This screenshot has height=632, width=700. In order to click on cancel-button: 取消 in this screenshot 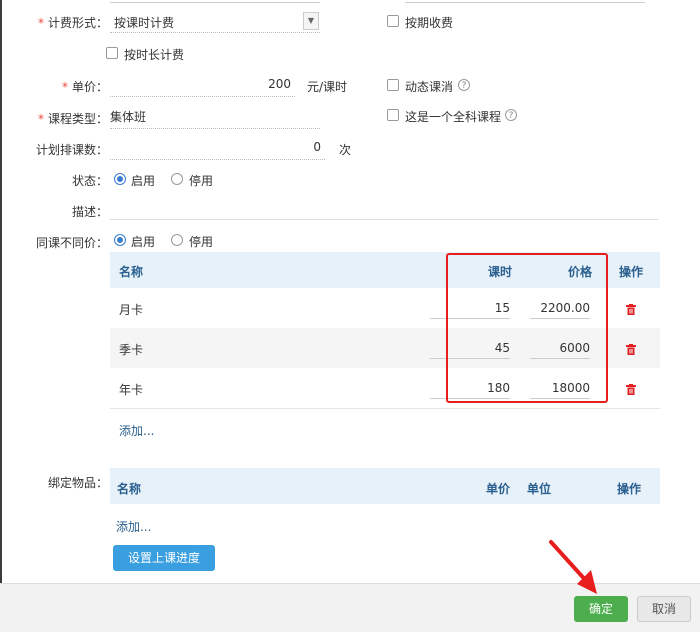, I will do `click(664, 609)`.